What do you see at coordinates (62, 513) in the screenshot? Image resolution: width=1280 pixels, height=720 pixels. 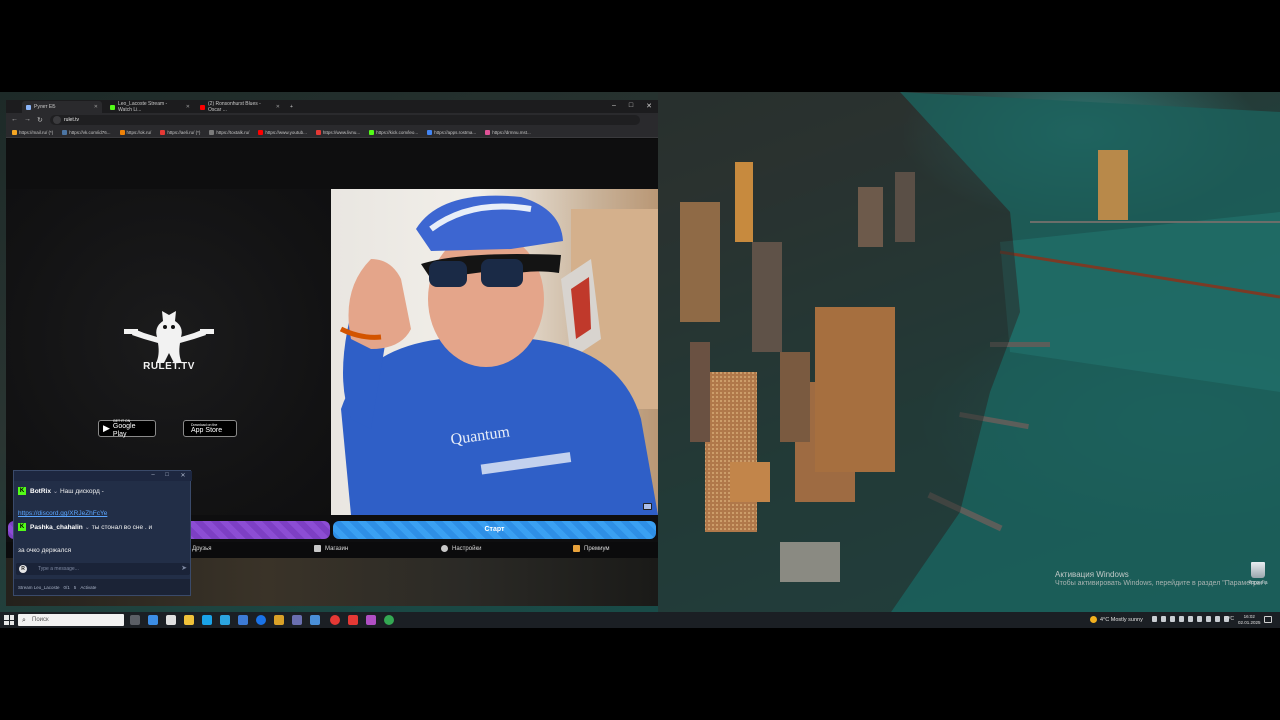 I see `discord-link: https://discord.gg/XRJeZhFcYe` at bounding box center [62, 513].